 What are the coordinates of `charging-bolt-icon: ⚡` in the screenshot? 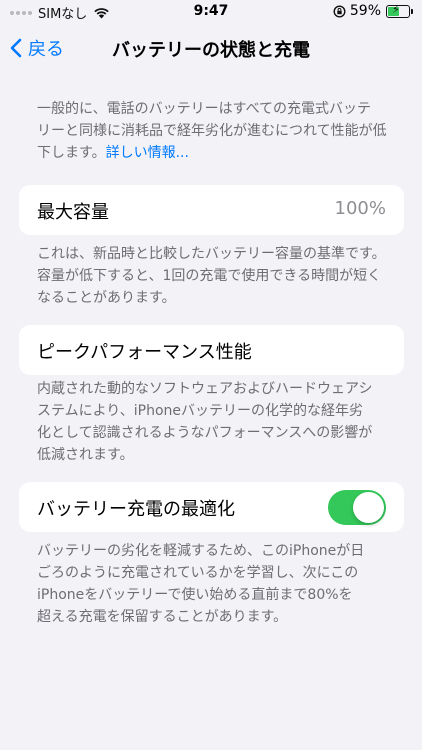 It's located at (396, 9).